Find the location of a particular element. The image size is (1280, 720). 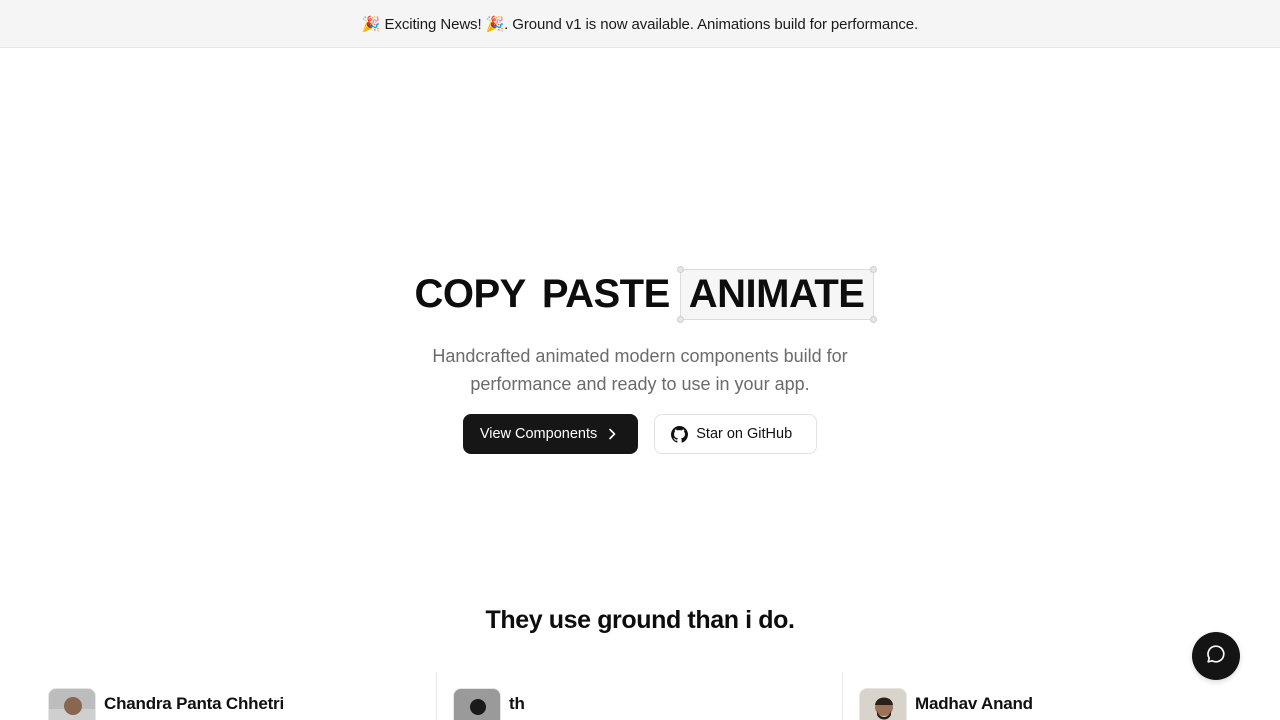

headline-word-copy: COPY is located at coordinates (470, 293).